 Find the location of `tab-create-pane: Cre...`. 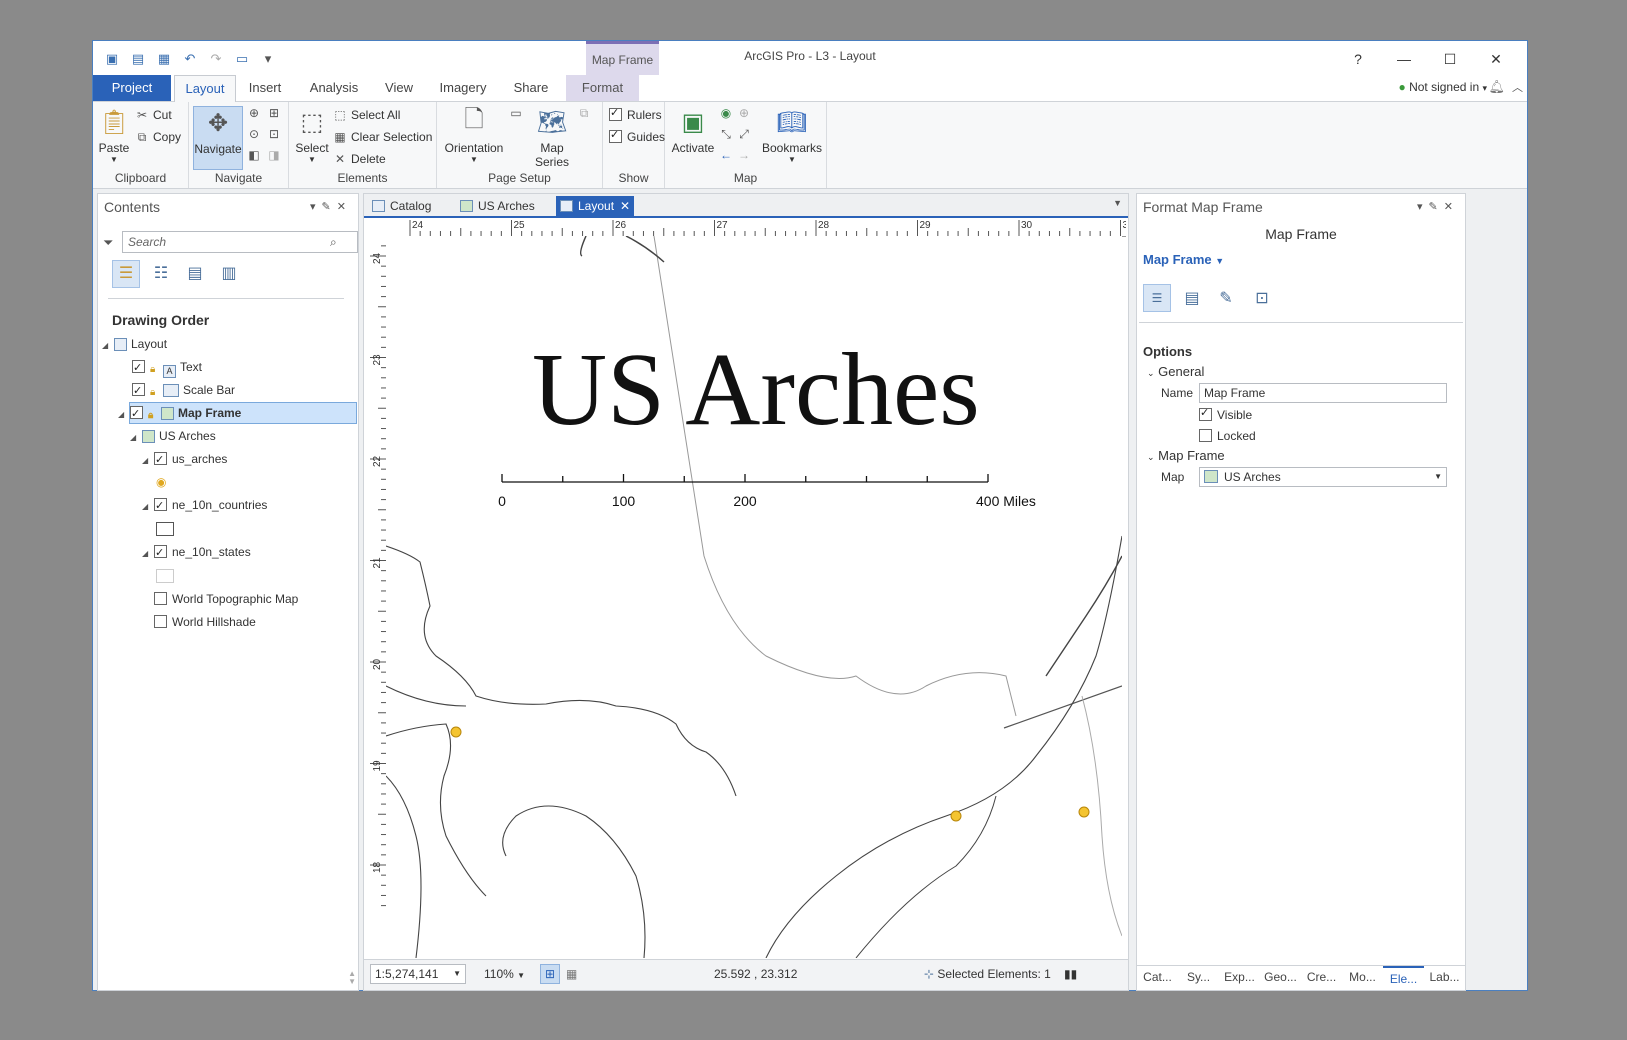

tab-create-pane: Cre... is located at coordinates (1321, 978).